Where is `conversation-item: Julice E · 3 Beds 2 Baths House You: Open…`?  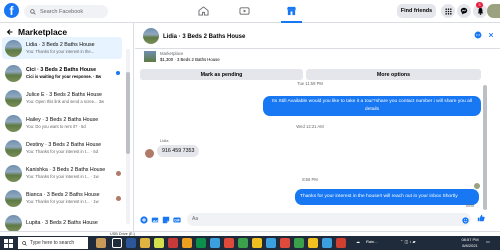
conversation-item: Julice E · 3 Beds 2 Baths House You: Open… is located at coordinates (62, 98).